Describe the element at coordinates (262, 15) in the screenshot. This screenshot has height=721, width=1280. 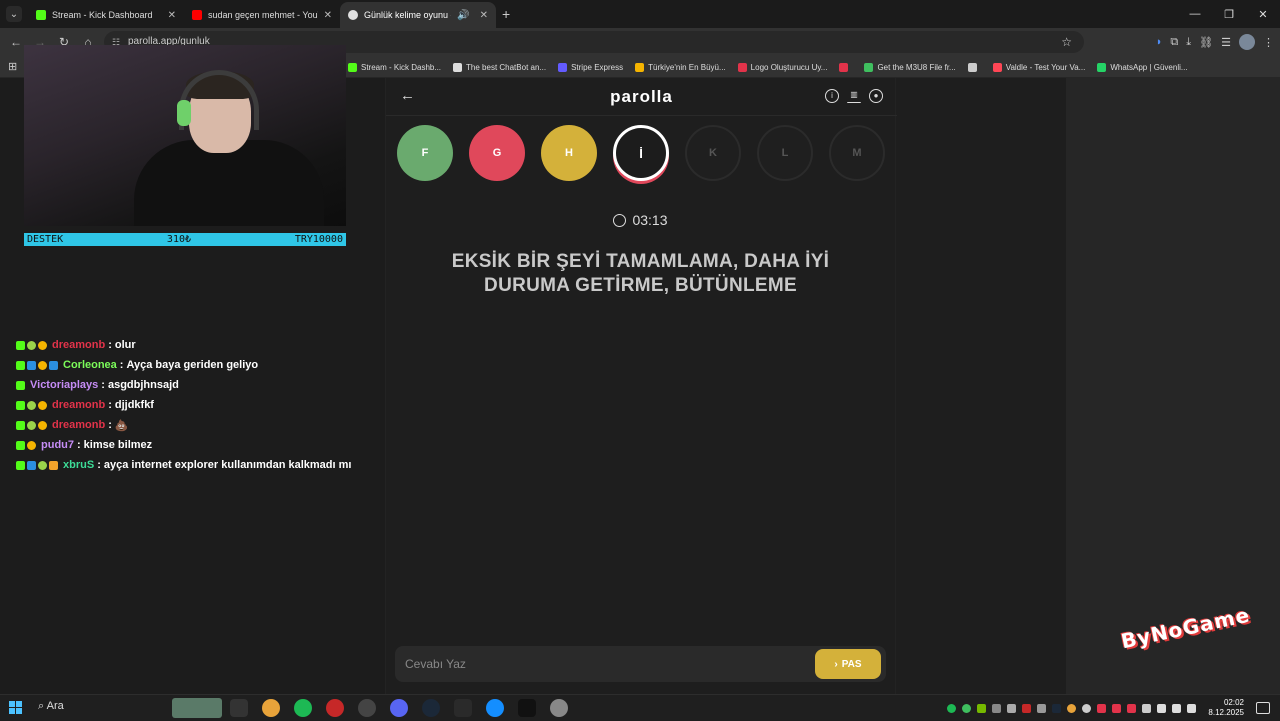
I see `tab-youtube: sudan geçen mehmet - YouTube ✕` at that location.